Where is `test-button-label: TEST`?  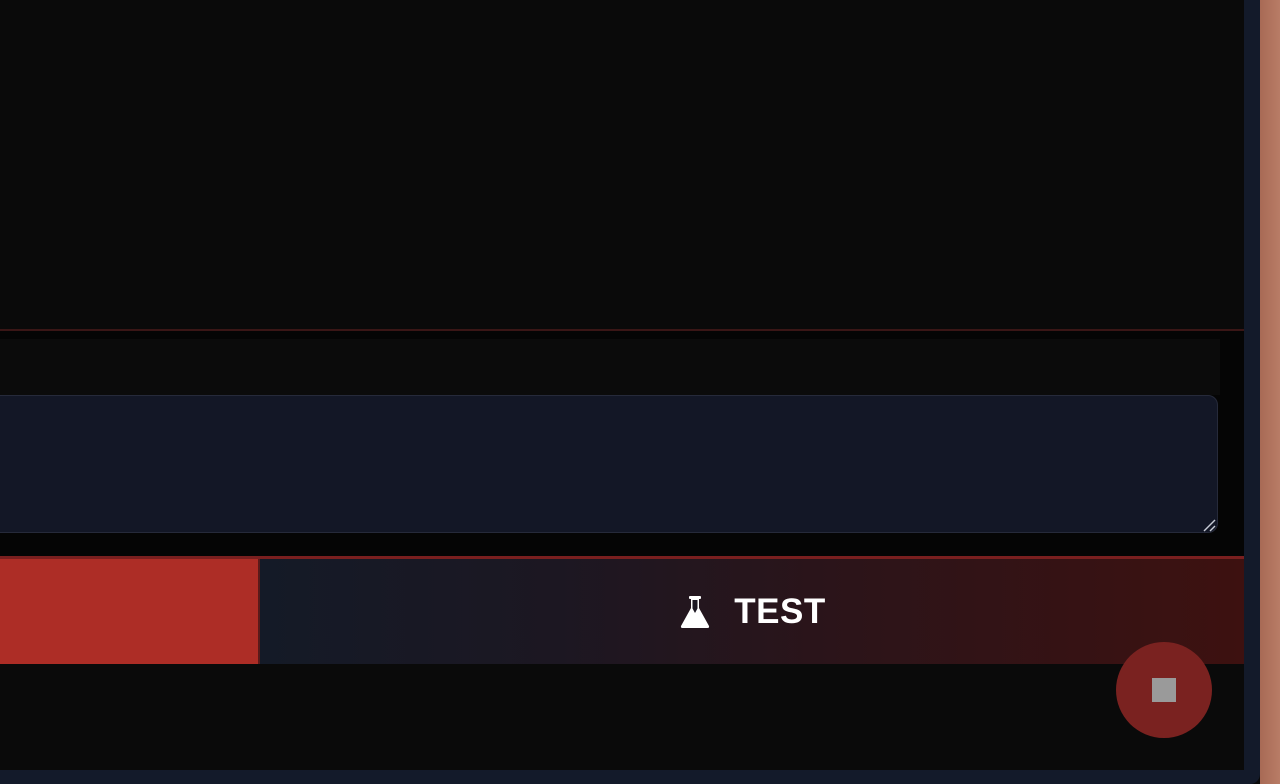
test-button-label: TEST is located at coordinates (780, 611).